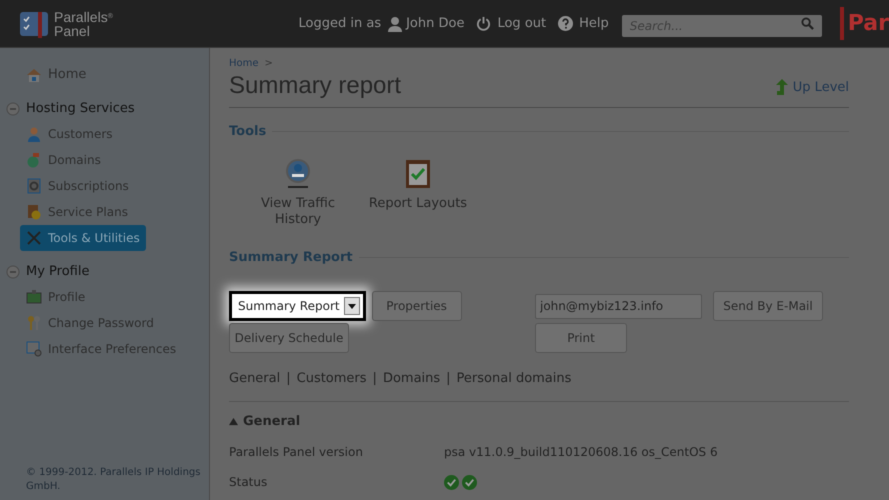 Image resolution: width=889 pixels, height=500 pixels. I want to click on user-name: John Doe, so click(435, 23).